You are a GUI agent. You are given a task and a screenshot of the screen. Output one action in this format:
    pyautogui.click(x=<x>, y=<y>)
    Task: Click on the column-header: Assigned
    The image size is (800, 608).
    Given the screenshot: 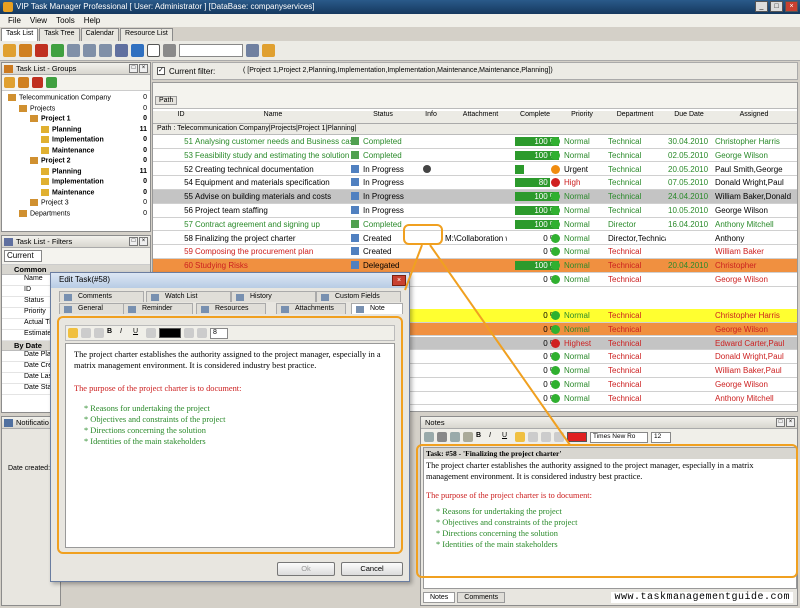 What is the action you would take?
    pyautogui.click(x=754, y=117)
    